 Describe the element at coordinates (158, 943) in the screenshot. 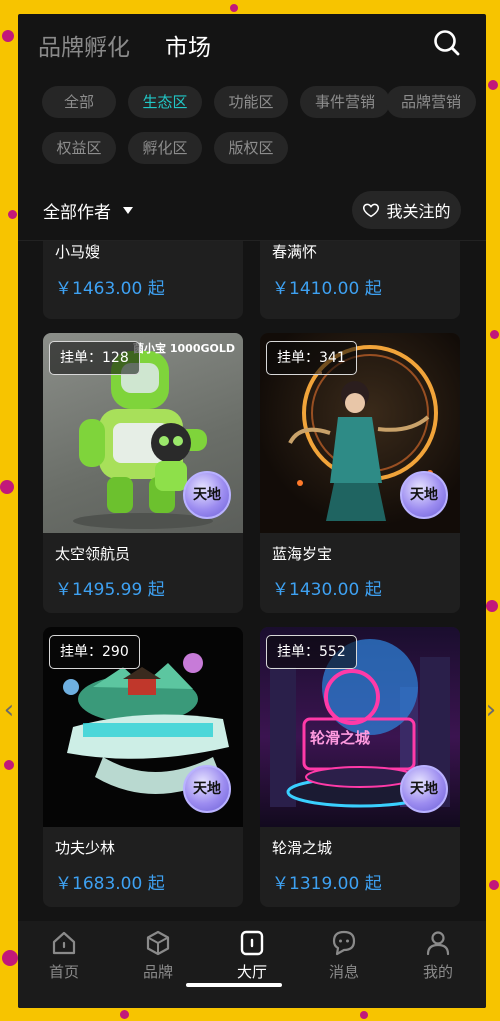

I see `cube-icon` at that location.